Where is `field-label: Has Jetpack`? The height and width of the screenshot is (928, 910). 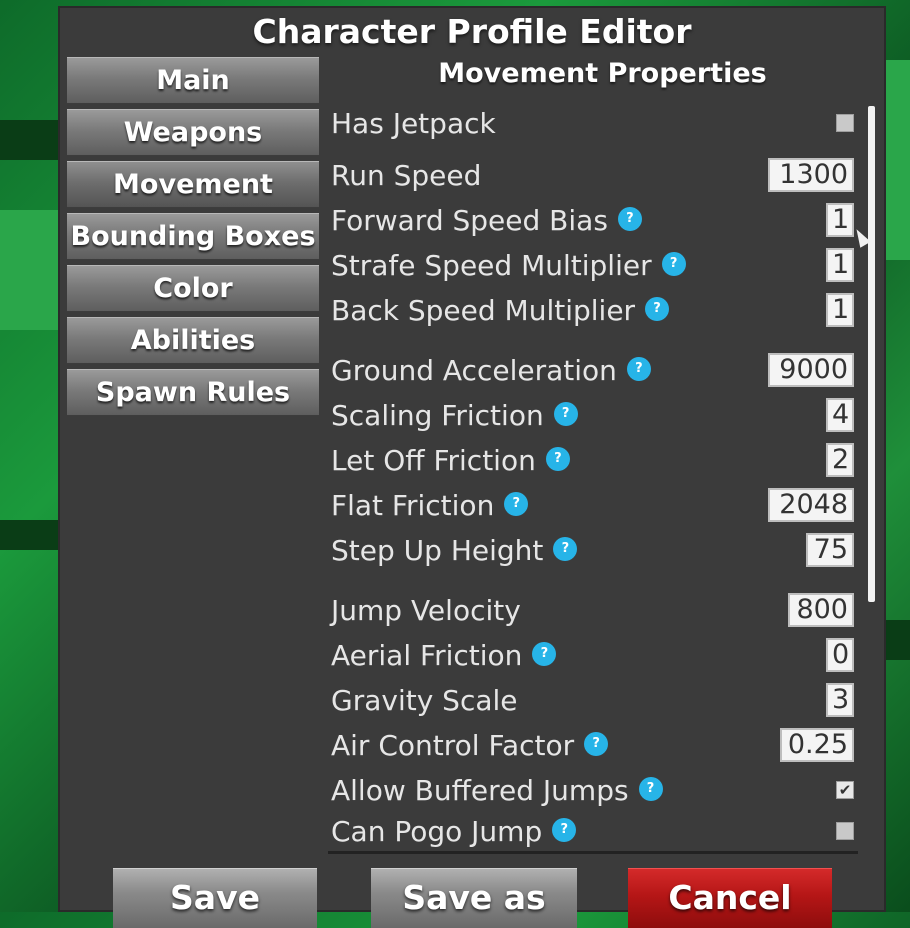
field-label: Has Jetpack is located at coordinates (413, 124).